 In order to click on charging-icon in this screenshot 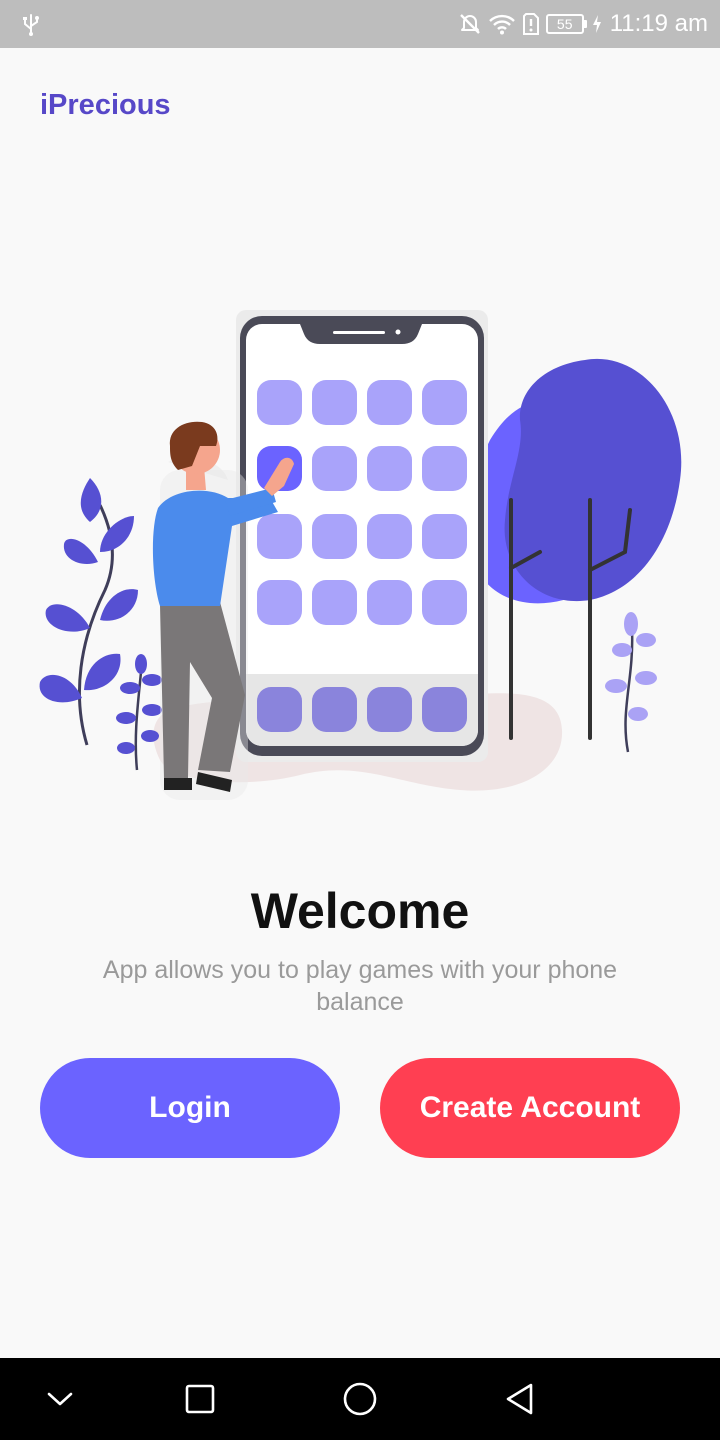, I will do `click(597, 24)`.